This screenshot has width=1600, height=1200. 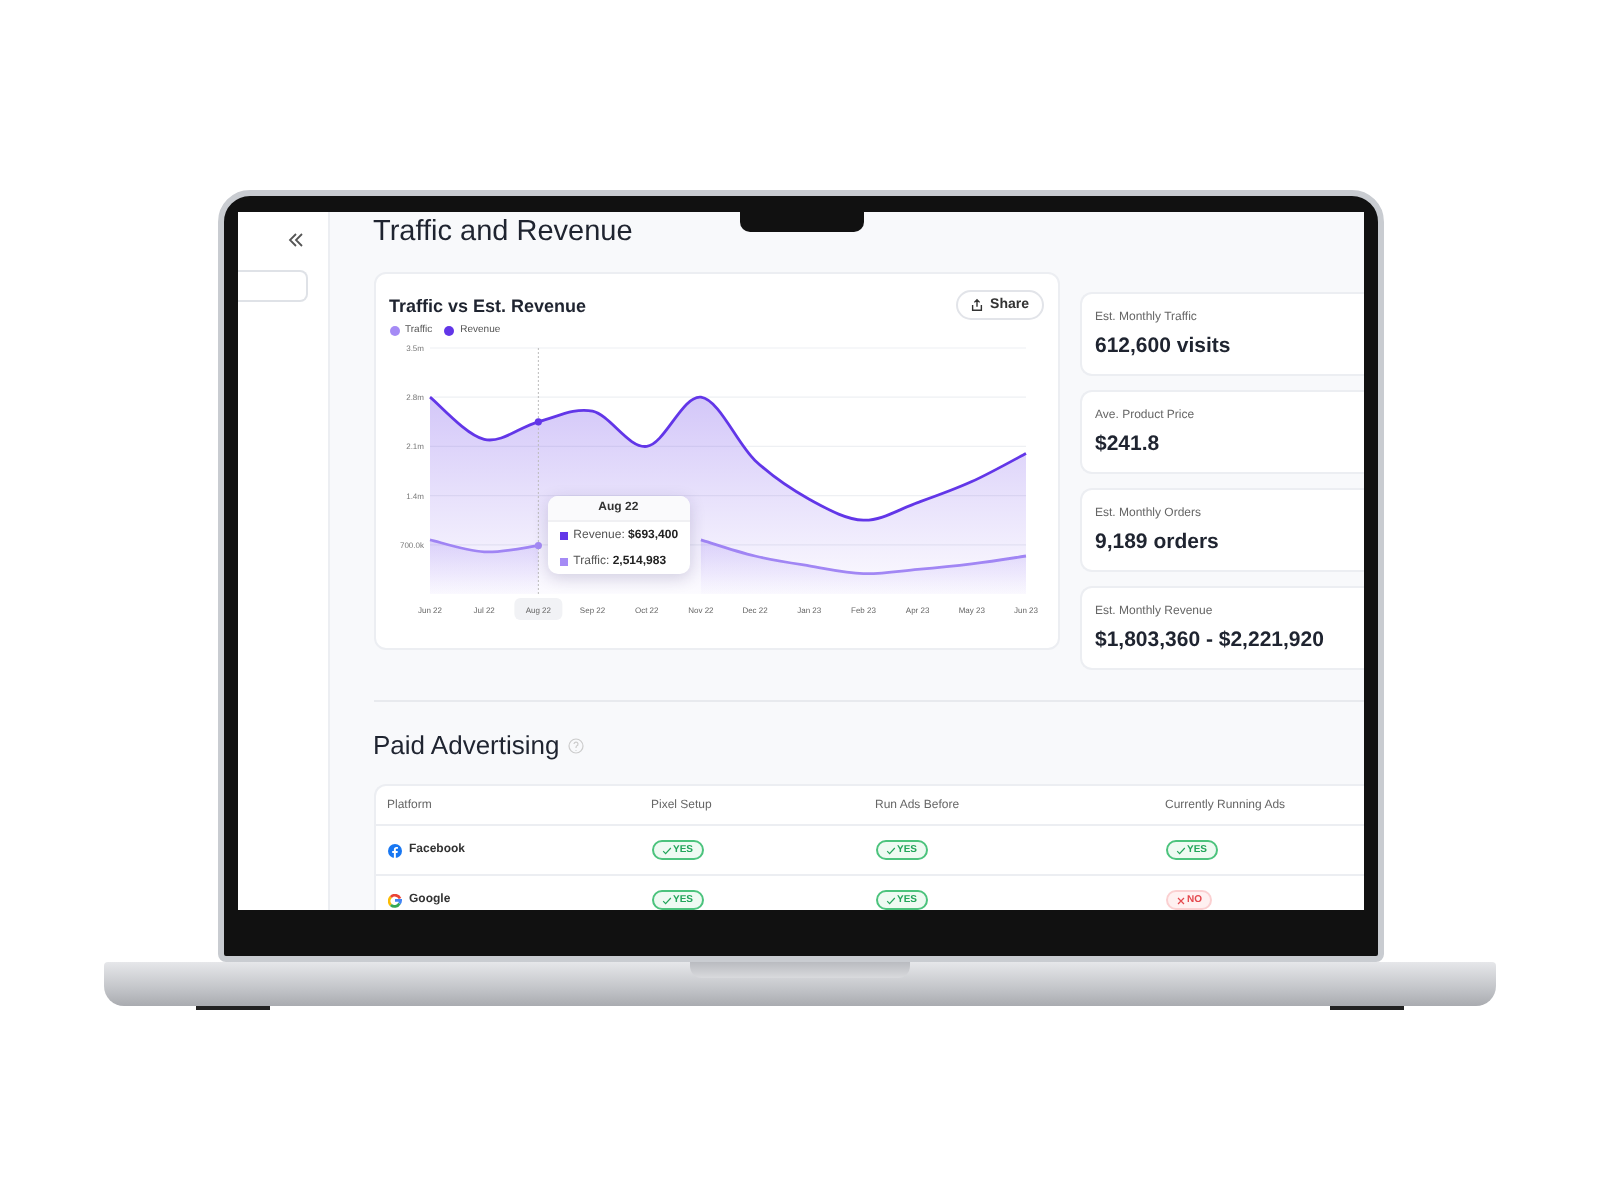 What do you see at coordinates (466, 745) in the screenshot?
I see `section-title: Paid Advertising` at bounding box center [466, 745].